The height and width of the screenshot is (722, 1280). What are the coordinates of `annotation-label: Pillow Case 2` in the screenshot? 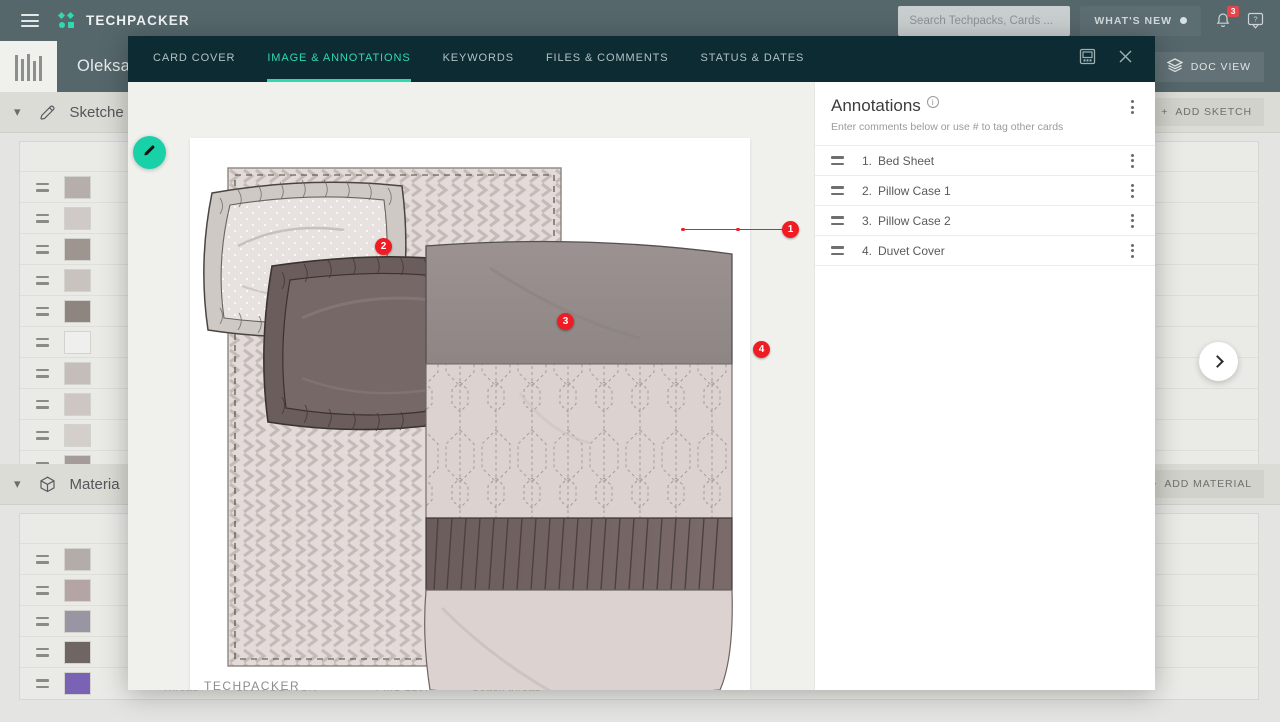 It's located at (914, 220).